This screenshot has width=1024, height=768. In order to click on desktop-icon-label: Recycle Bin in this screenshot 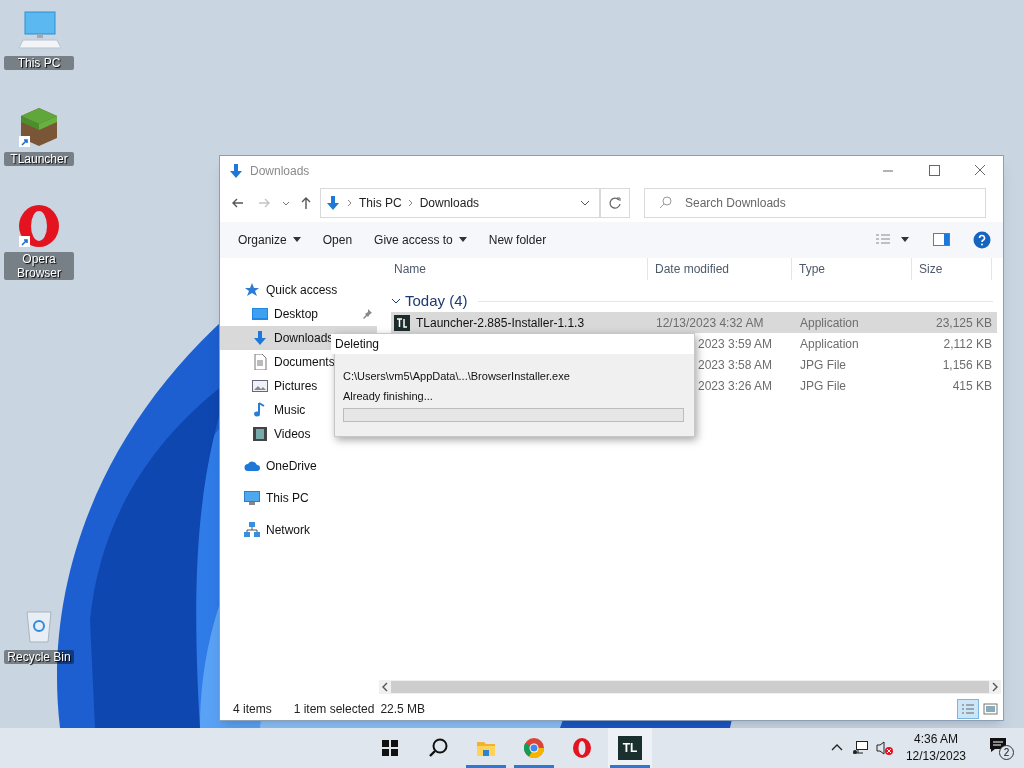, I will do `click(39, 657)`.